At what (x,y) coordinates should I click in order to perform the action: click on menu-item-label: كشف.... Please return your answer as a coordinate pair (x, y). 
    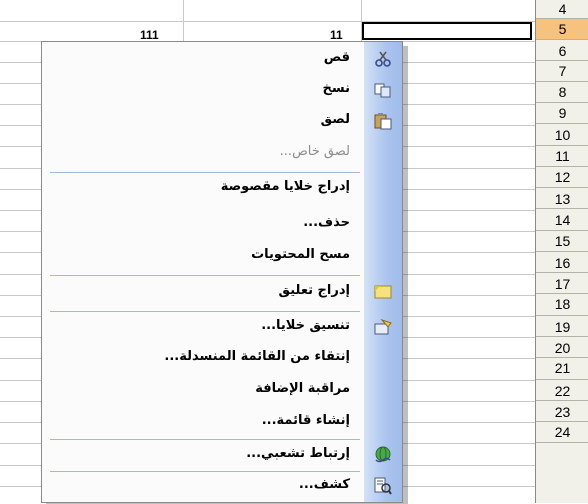
    Looking at the image, I should click on (324, 484).